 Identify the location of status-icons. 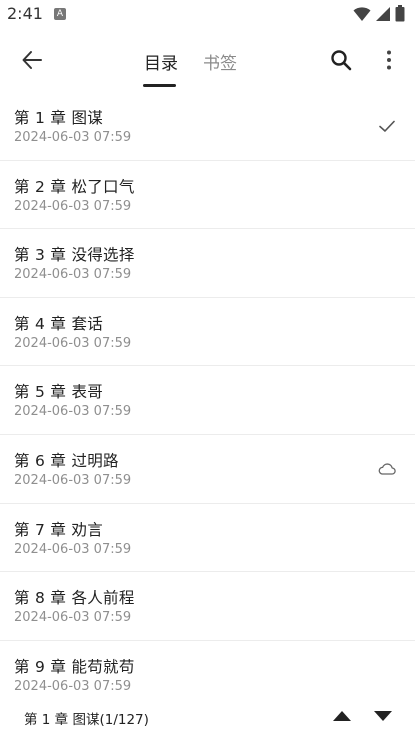
(379, 13).